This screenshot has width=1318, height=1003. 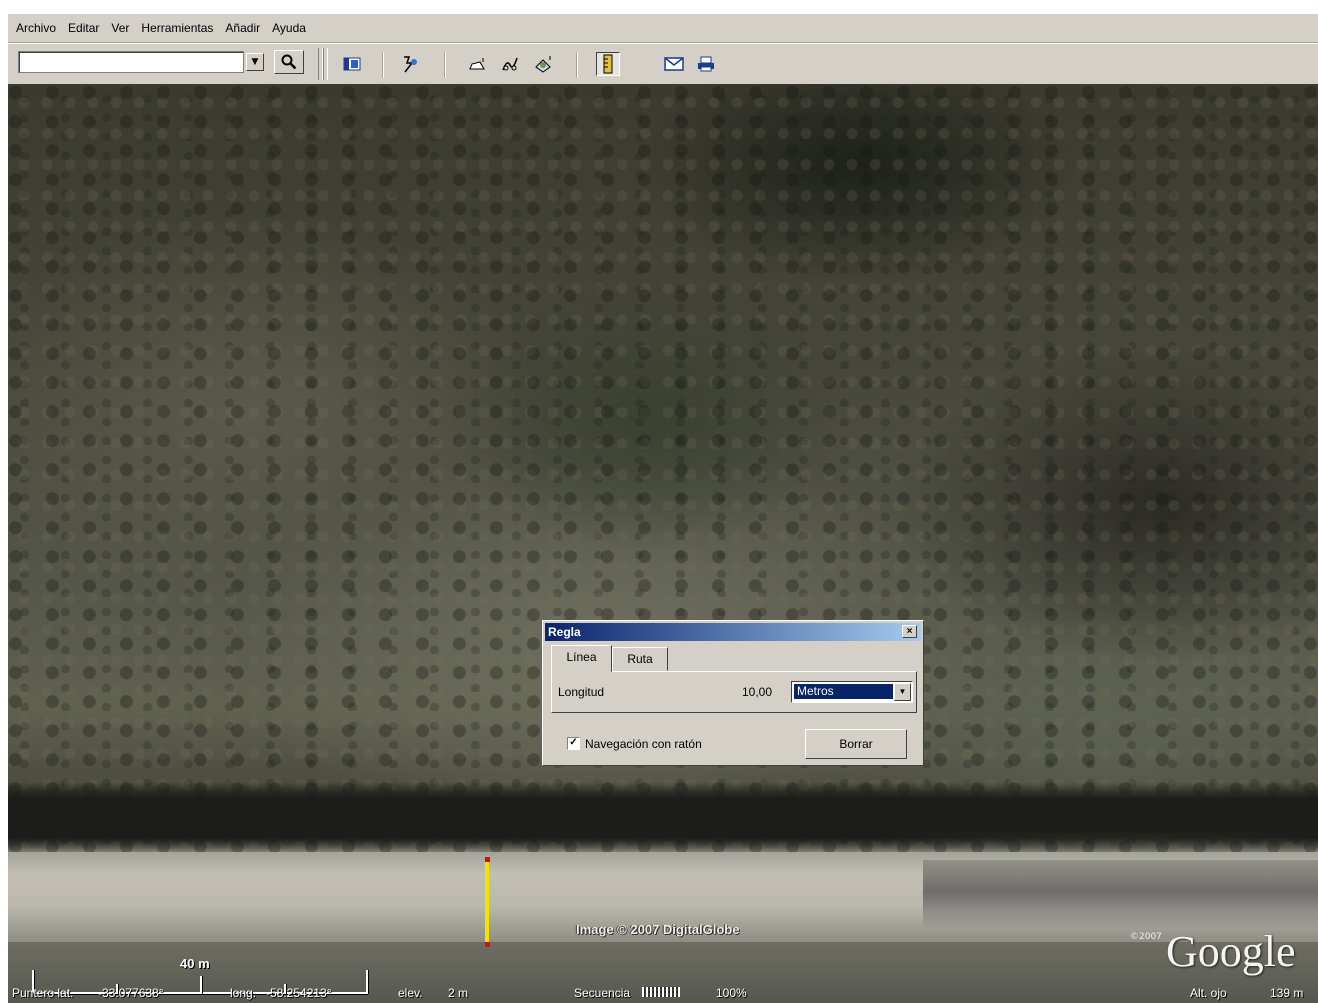 What do you see at coordinates (131, 993) in the screenshot?
I see `pointer-lat-value: -33.077638°` at bounding box center [131, 993].